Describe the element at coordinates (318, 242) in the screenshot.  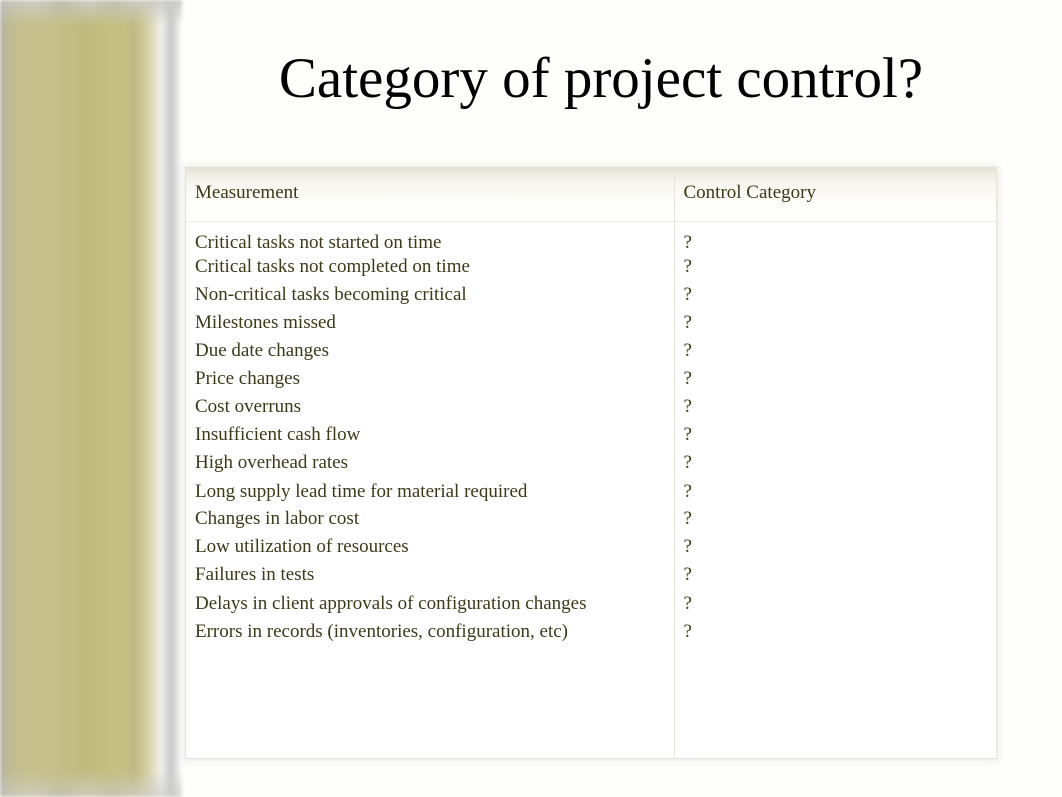
I see `measurement-text: Critical tasks not started on time` at that location.